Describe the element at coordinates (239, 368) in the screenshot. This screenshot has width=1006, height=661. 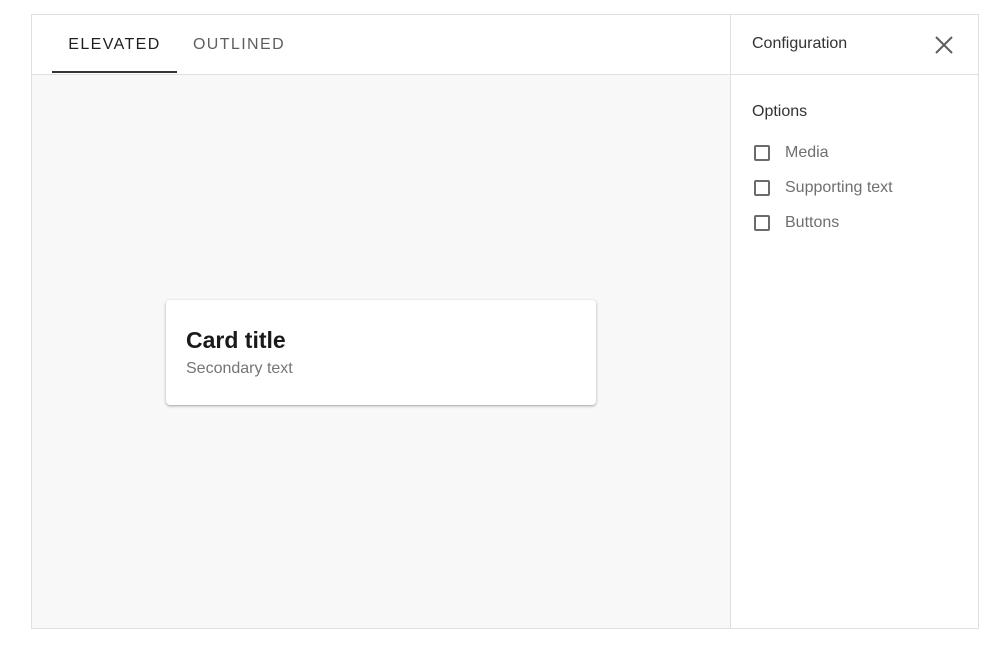
I see `card-secondary-text: Secondary text` at that location.